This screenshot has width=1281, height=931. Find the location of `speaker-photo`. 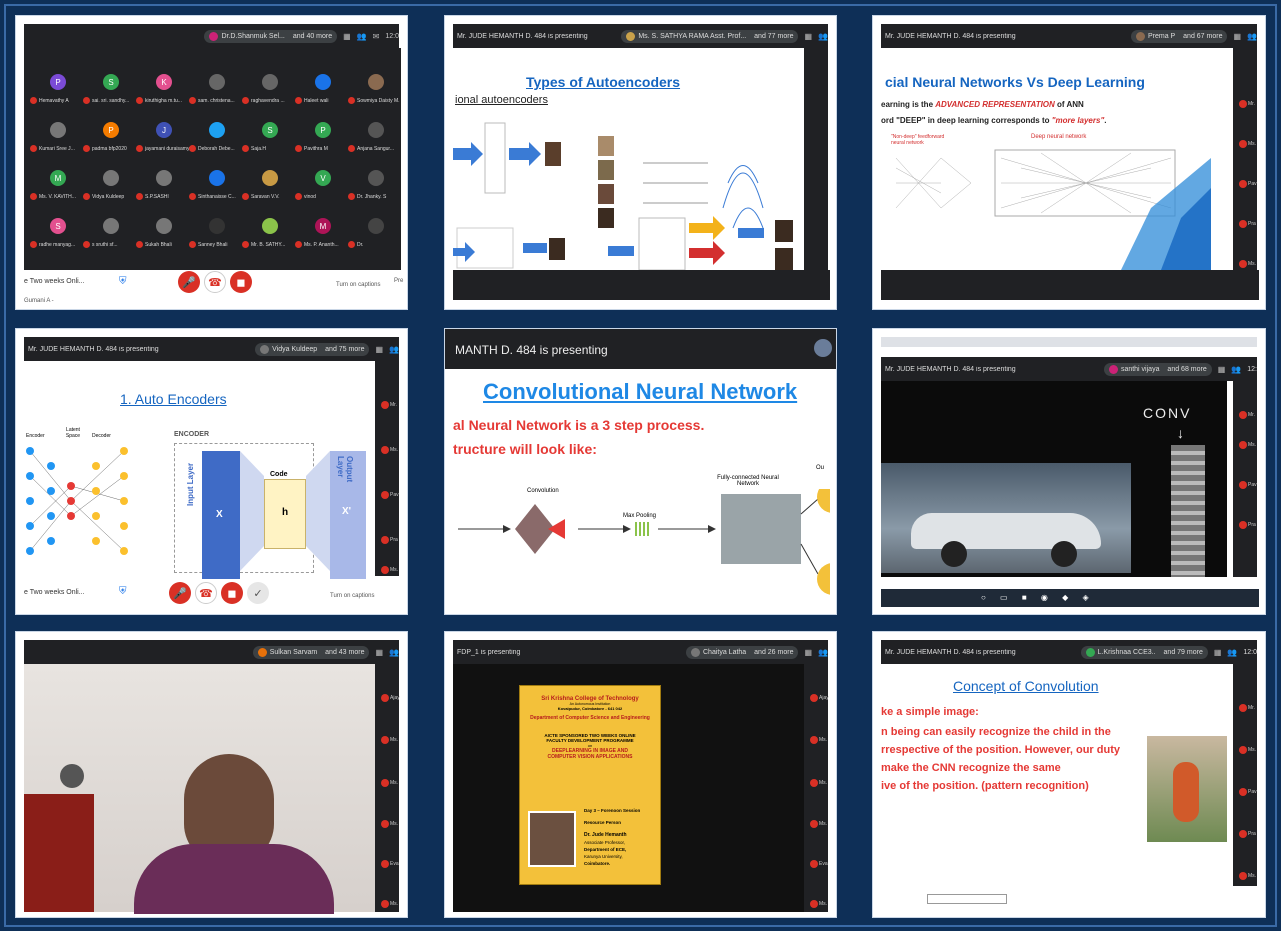

speaker-photo is located at coordinates (552, 839).